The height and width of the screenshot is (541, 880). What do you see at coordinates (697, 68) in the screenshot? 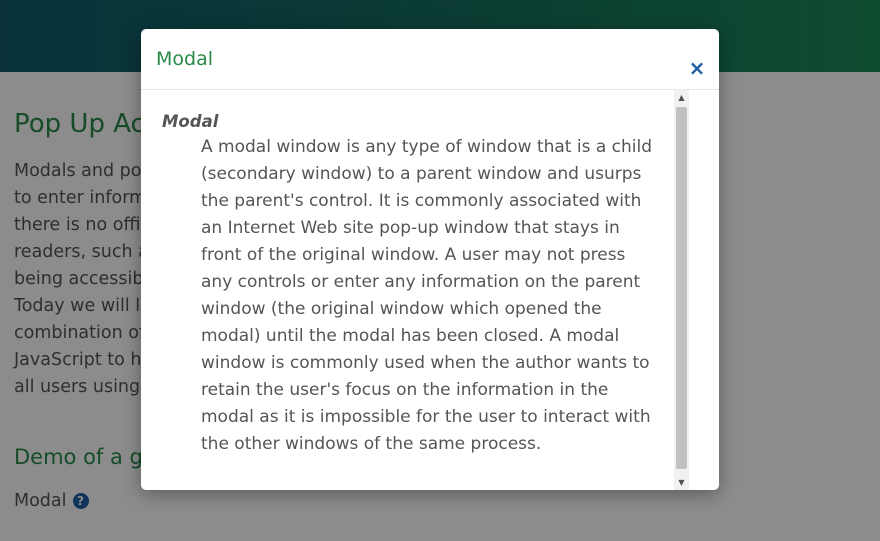
I see `close-icon: ×` at bounding box center [697, 68].